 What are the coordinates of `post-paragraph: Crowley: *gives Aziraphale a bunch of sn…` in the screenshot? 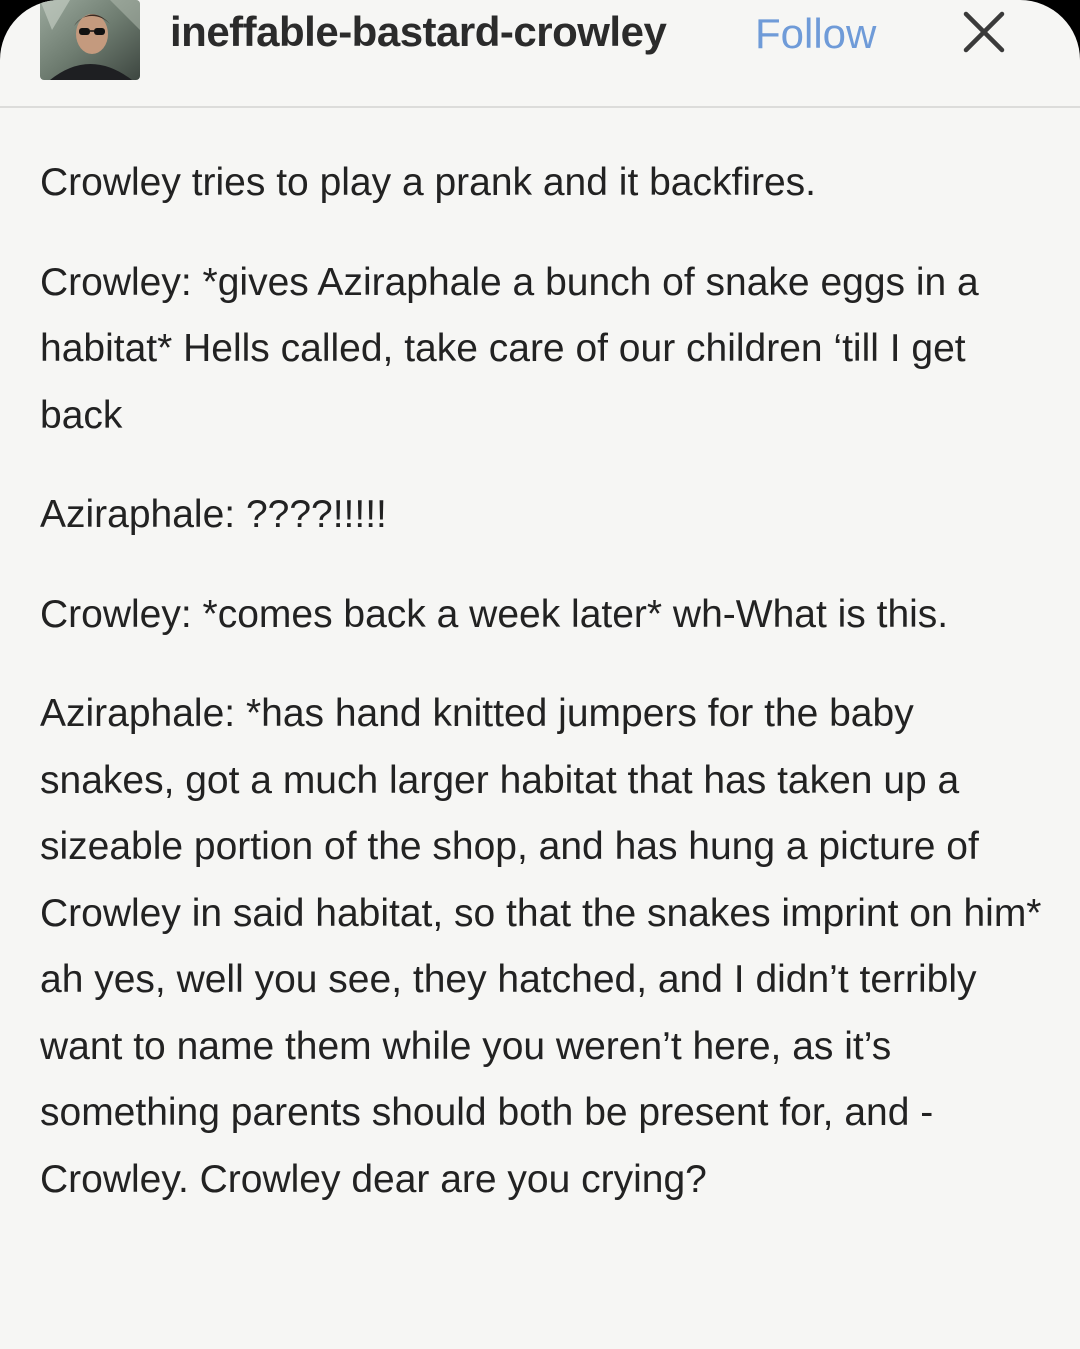 It's located at (509, 348).